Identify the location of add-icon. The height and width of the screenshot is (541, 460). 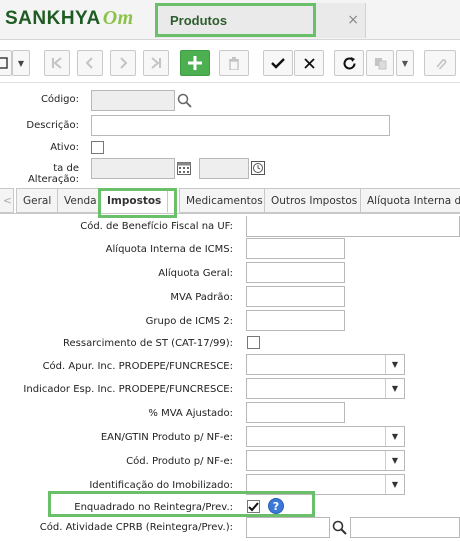
(195, 63).